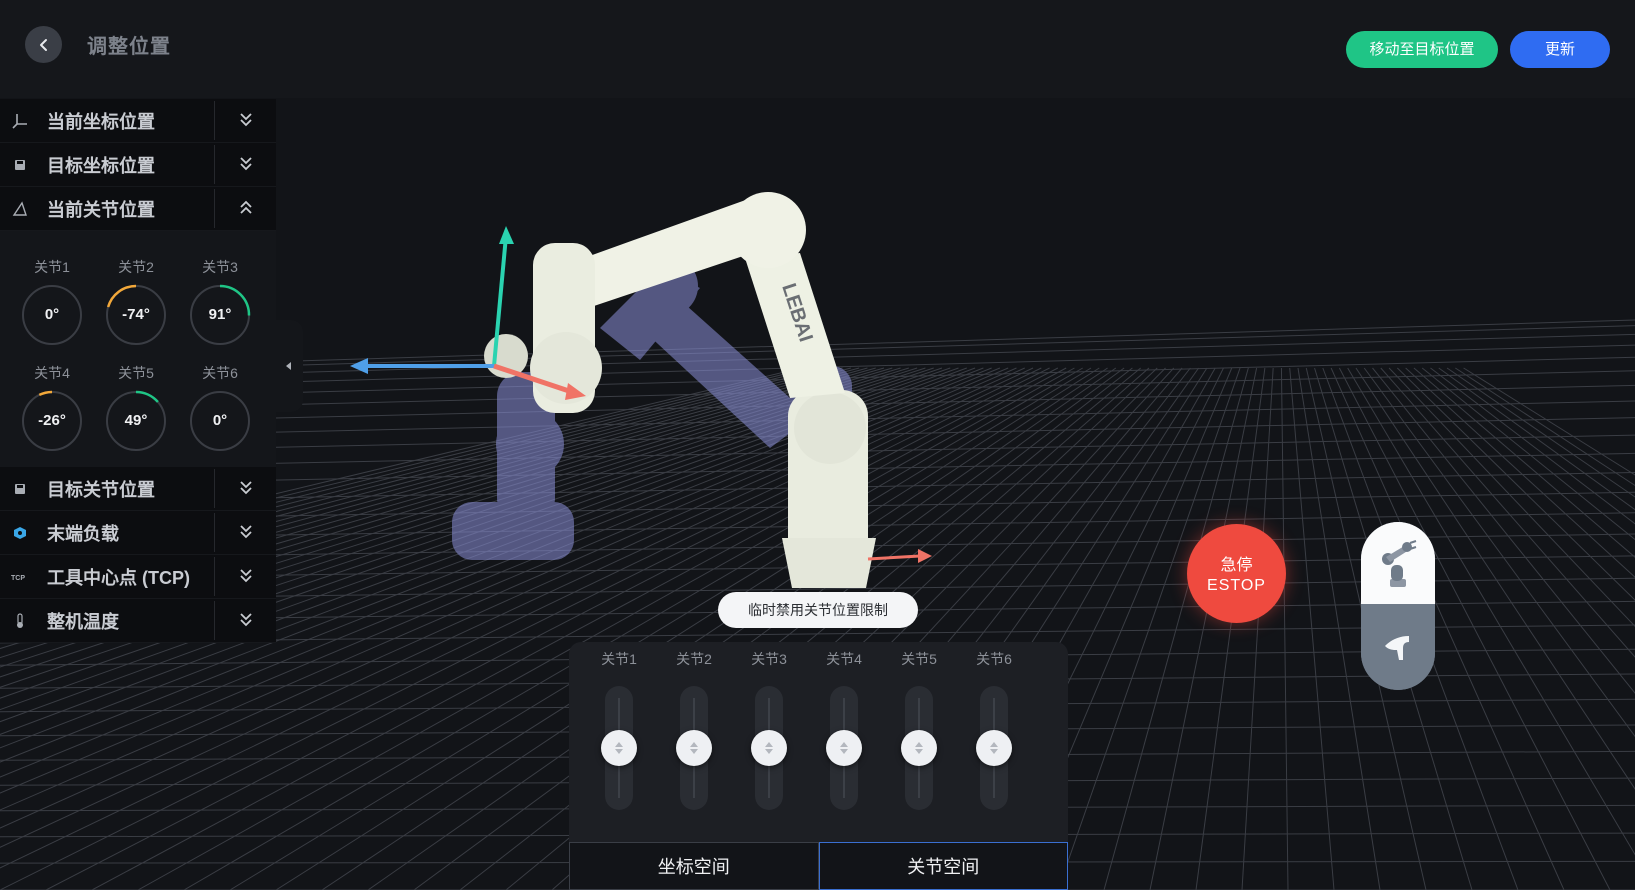  I want to click on gauge-dial: 49°, so click(136, 421).